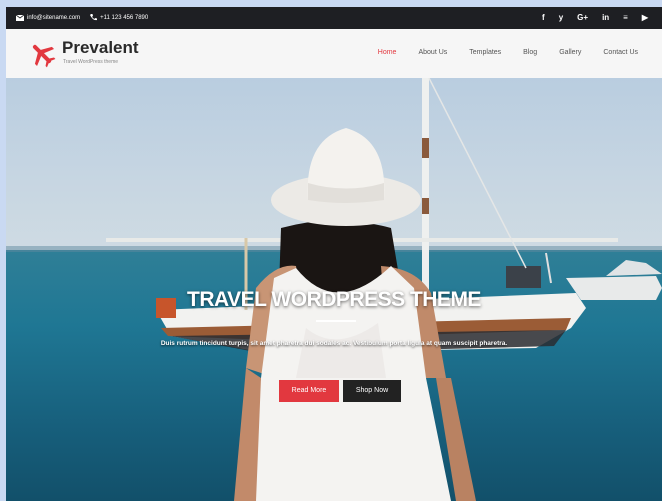 Image resolution: width=662 pixels, height=501 pixels. What do you see at coordinates (309, 391) in the screenshot?
I see `read-more-button: Read More` at bounding box center [309, 391].